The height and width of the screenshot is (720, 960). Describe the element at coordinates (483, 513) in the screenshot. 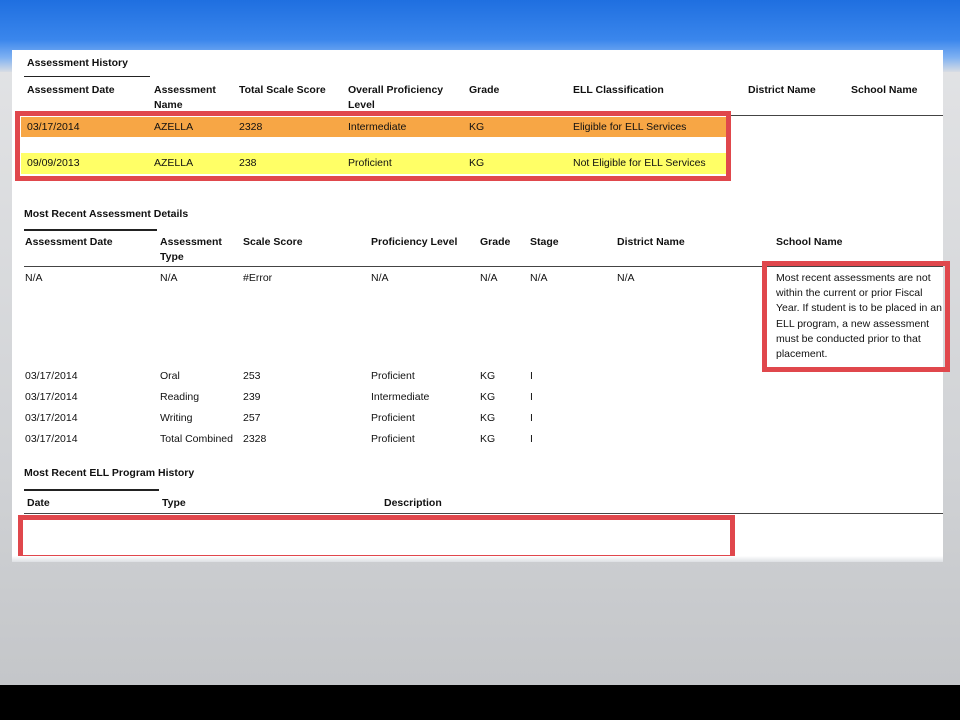

I see `header-divider` at that location.